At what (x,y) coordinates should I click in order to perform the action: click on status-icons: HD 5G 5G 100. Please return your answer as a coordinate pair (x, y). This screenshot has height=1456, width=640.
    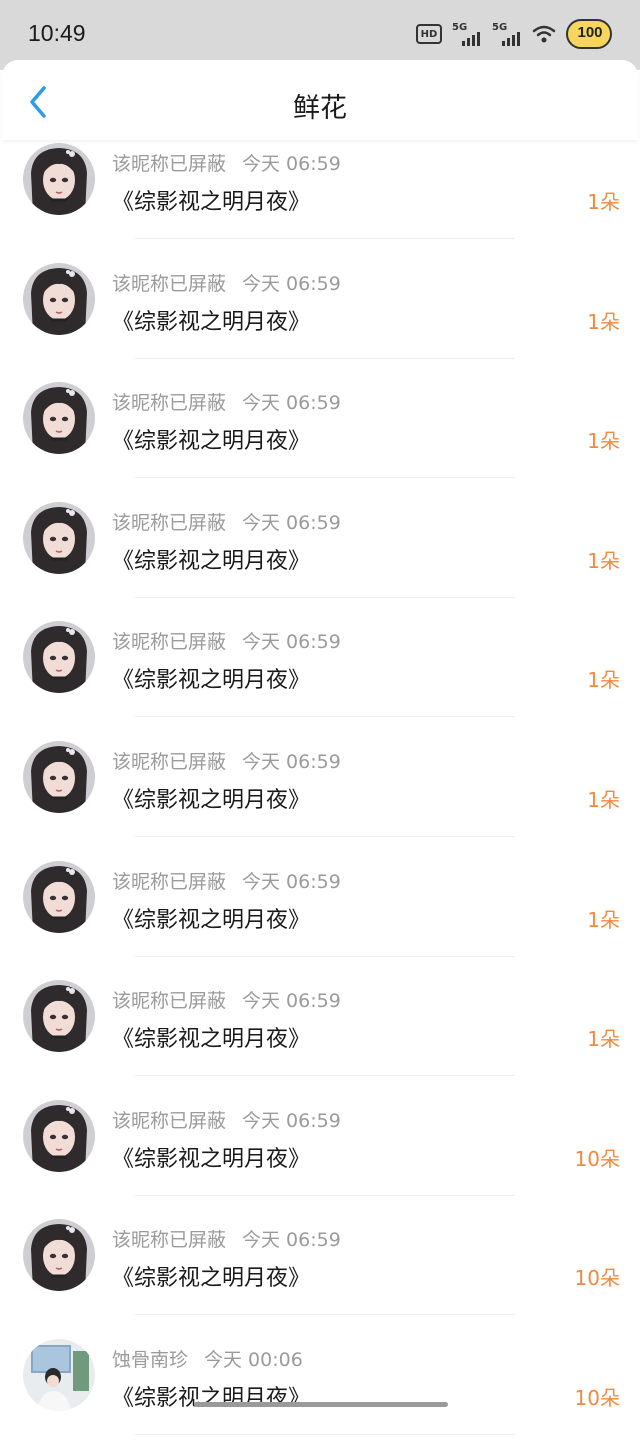
    Looking at the image, I should click on (515, 34).